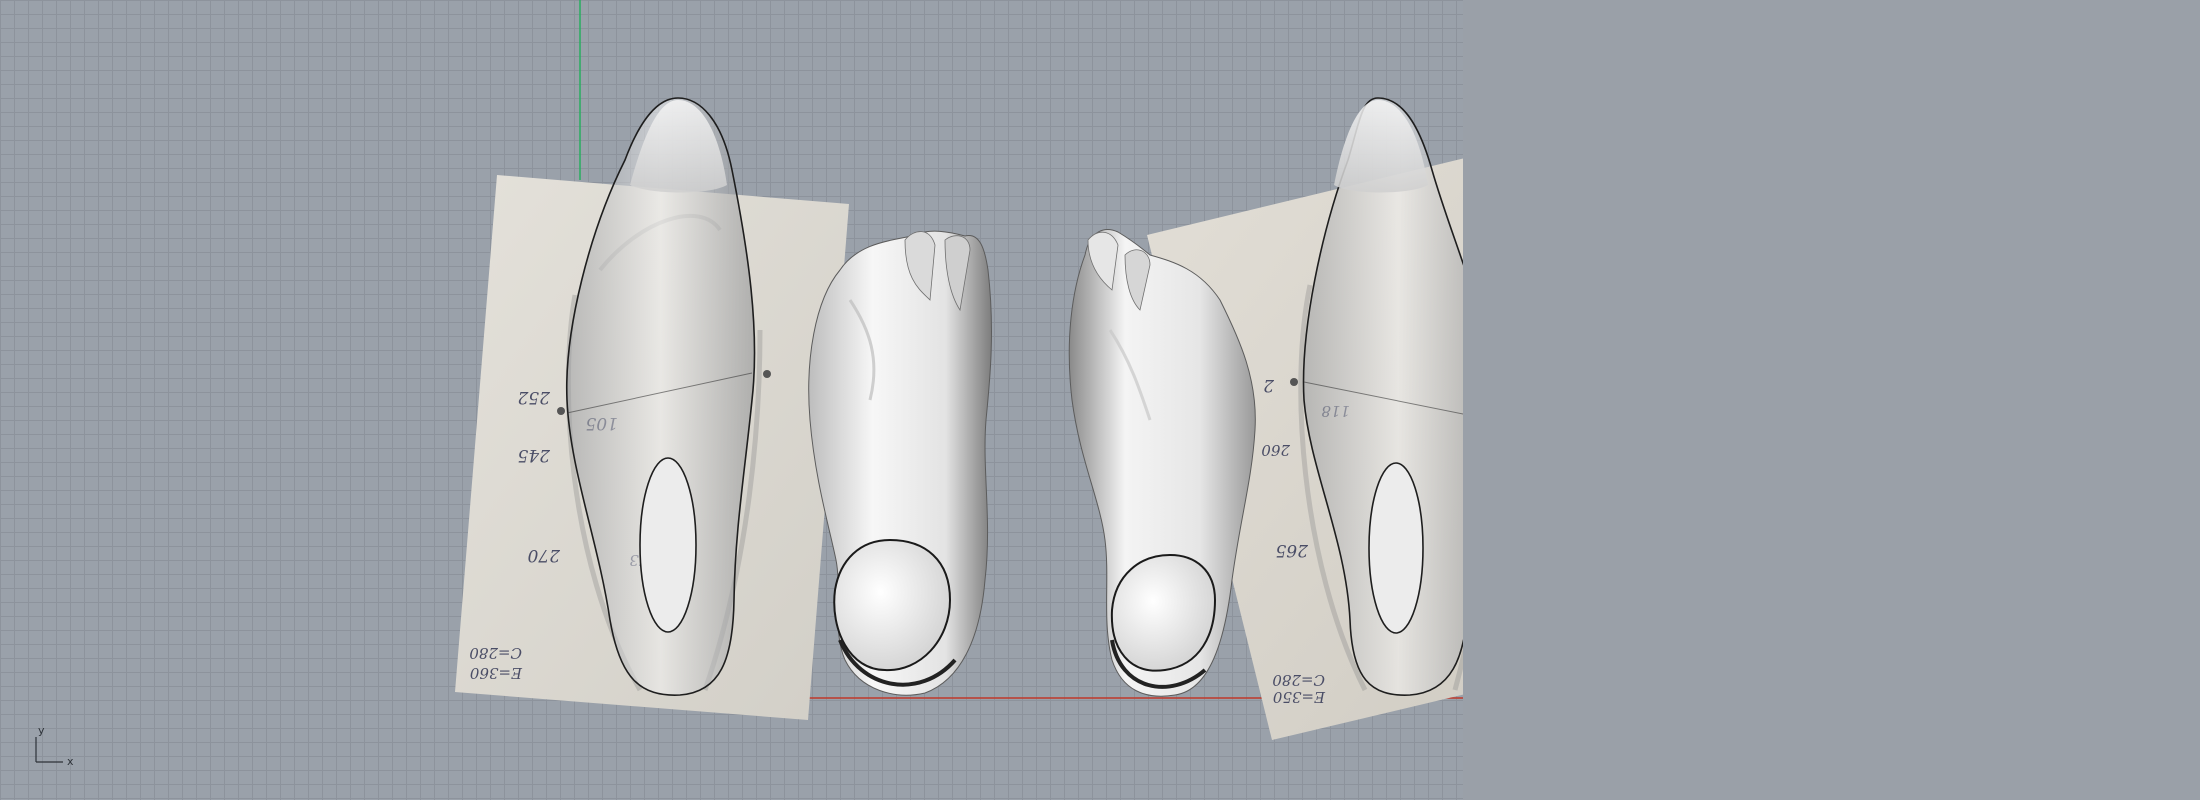 This screenshot has height=800, width=2200. Describe the element at coordinates (534, 397) in the screenshot. I see `sheet-note: 252` at that location.